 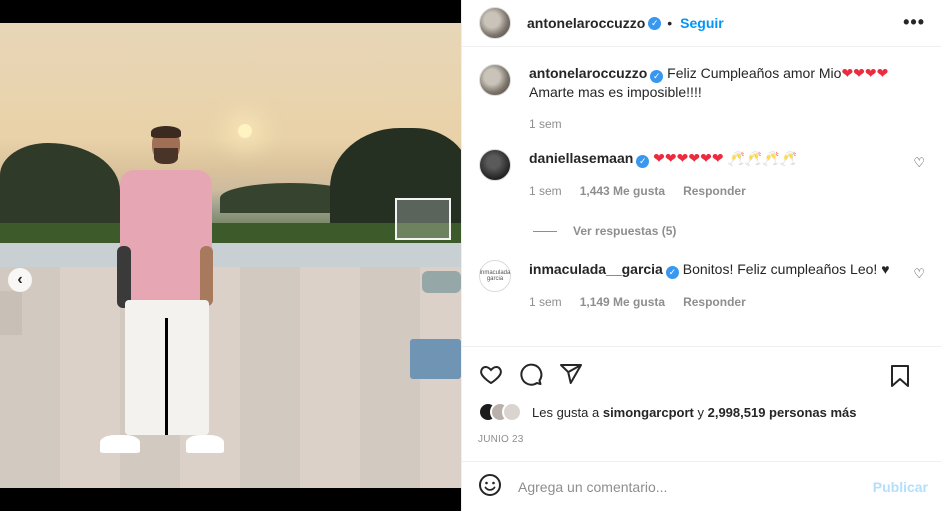 What do you see at coordinates (648, 412) in the screenshot?
I see `liker-username: simongarcport` at bounding box center [648, 412].